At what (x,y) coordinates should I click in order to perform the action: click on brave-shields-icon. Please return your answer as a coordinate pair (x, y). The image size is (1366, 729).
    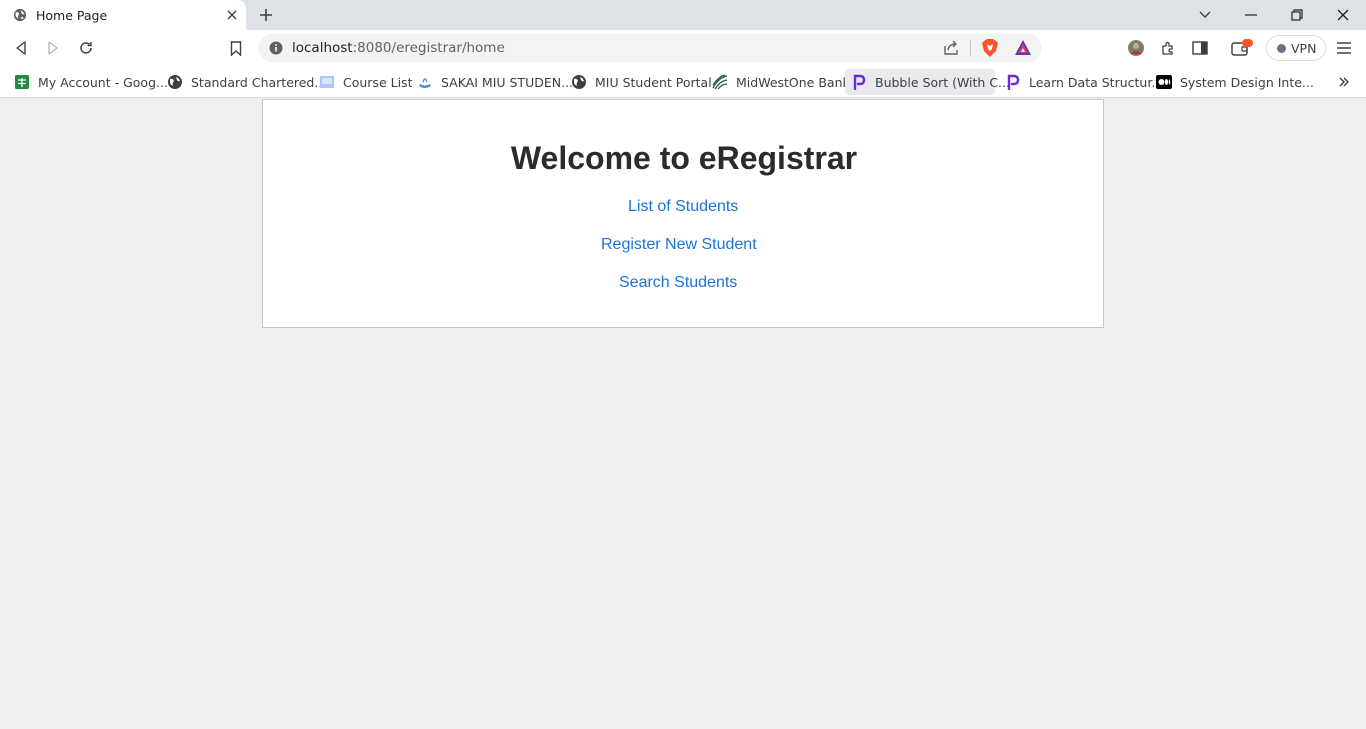
    Looking at the image, I should click on (990, 48).